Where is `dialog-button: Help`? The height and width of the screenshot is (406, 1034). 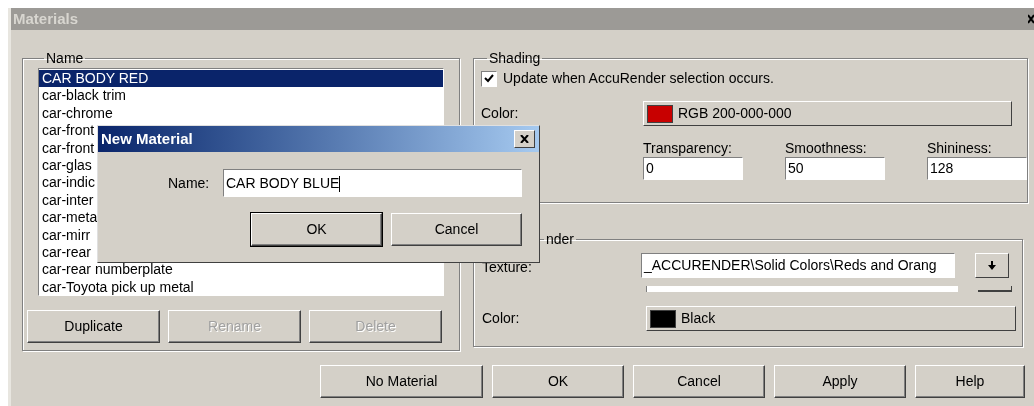 dialog-button: Help is located at coordinates (970, 381).